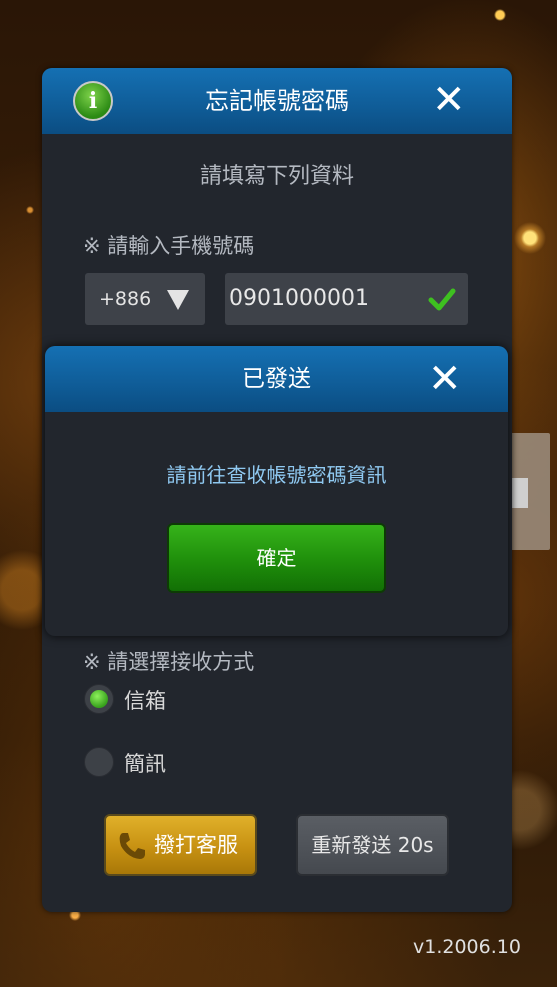  I want to click on dialog-subtitle: 請填寫下列資料, so click(276, 176).